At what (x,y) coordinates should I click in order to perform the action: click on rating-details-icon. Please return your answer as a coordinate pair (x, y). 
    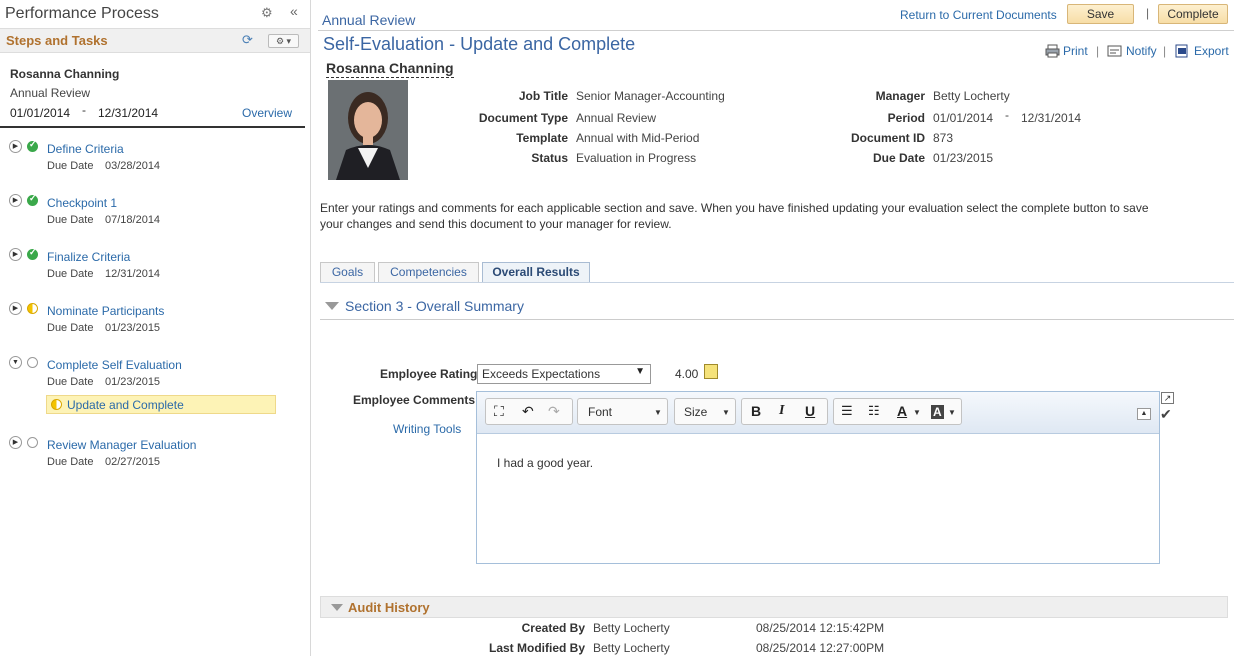
    Looking at the image, I should click on (711, 371).